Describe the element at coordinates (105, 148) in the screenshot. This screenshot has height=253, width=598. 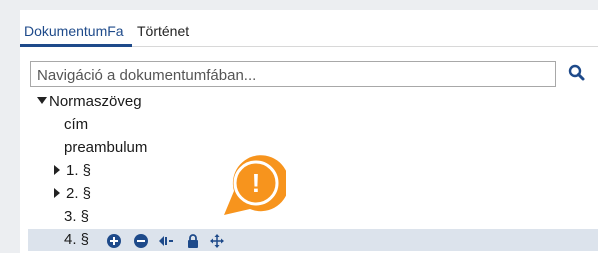
I see `tree-node-preambulum: preambulum` at that location.